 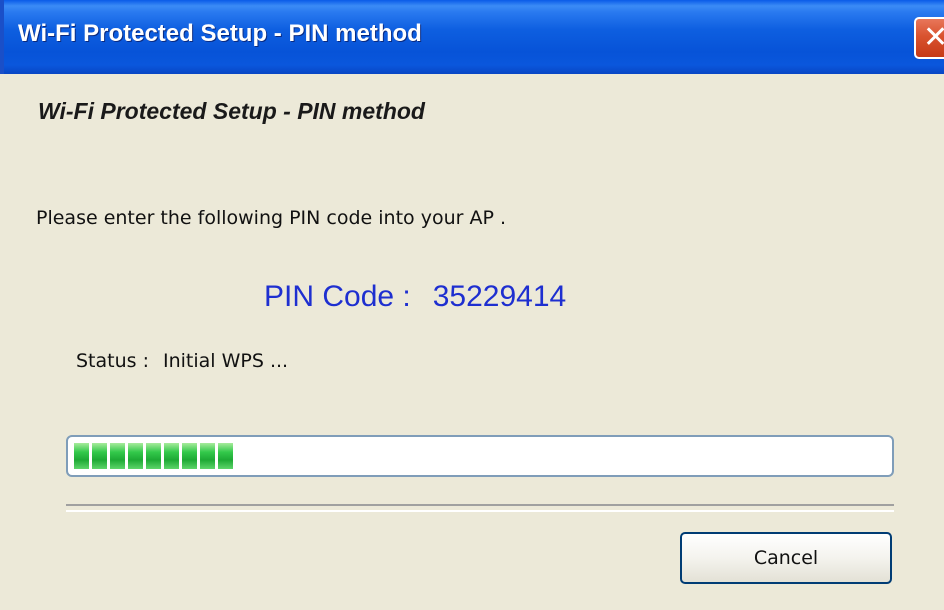 What do you see at coordinates (112, 361) in the screenshot?
I see `status-label: Status :` at bounding box center [112, 361].